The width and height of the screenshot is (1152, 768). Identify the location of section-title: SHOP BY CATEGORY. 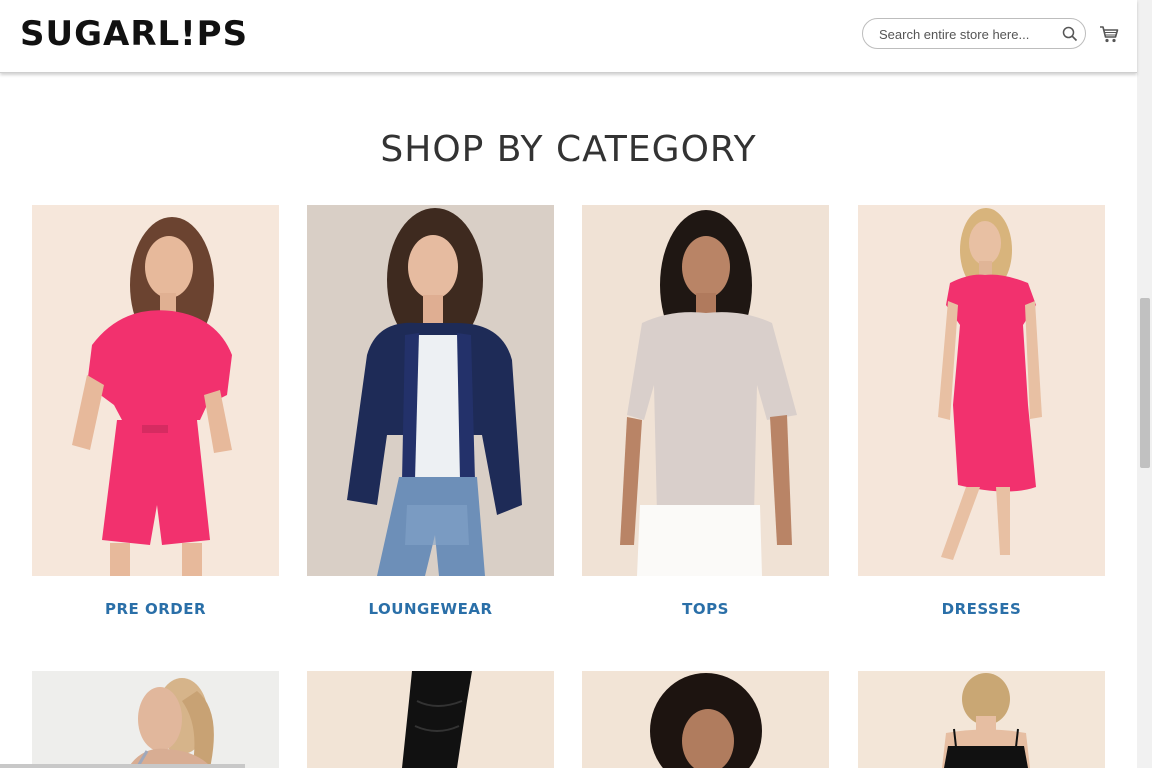
(568, 149).